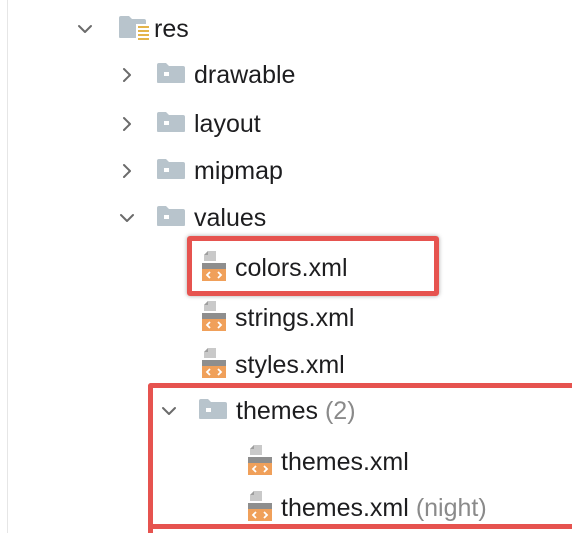 The image size is (572, 533). I want to click on tree-node-drawable: drawable, so click(205, 75).